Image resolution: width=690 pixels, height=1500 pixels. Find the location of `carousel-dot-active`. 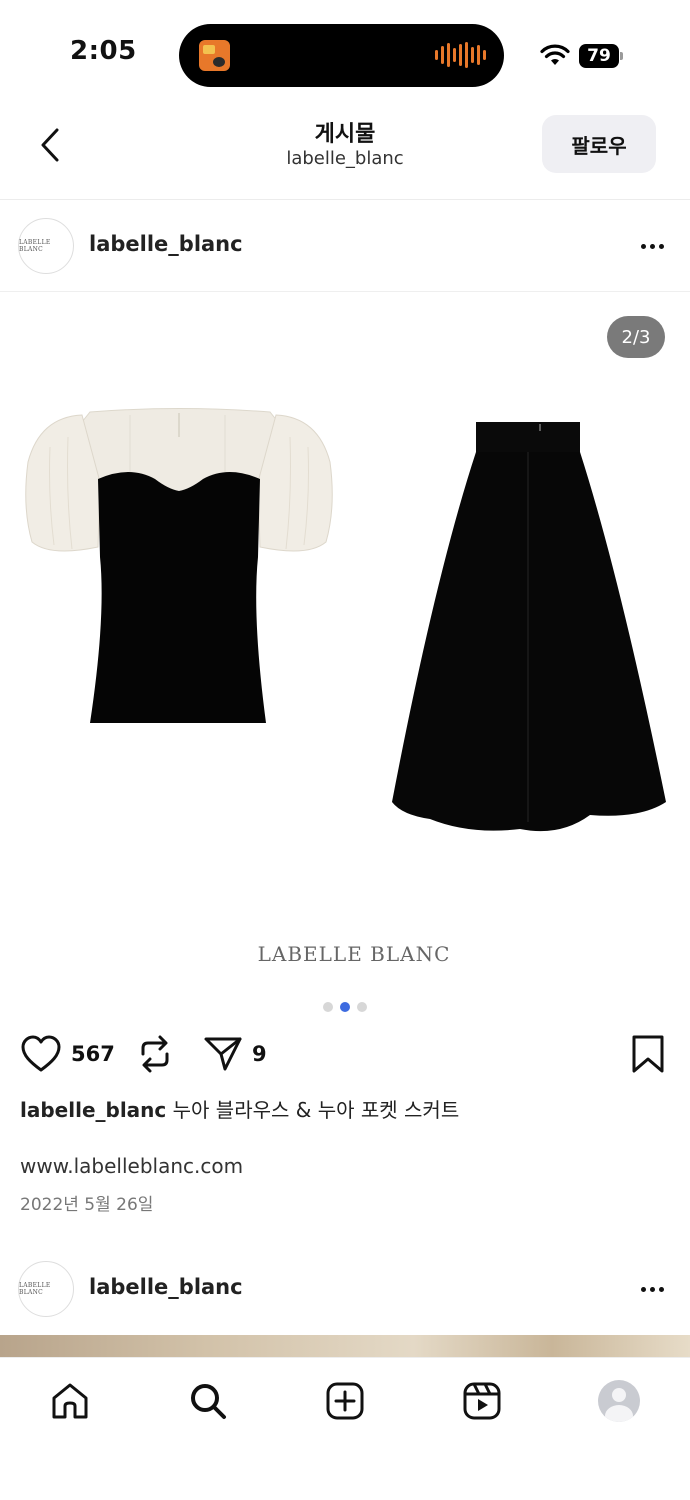

carousel-dot-active is located at coordinates (345, 1007).